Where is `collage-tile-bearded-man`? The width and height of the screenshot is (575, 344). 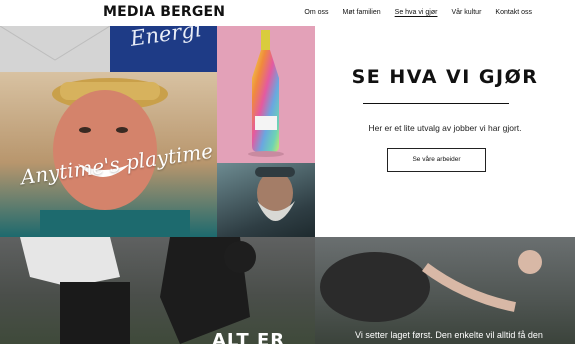 collage-tile-bearded-man is located at coordinates (266, 200).